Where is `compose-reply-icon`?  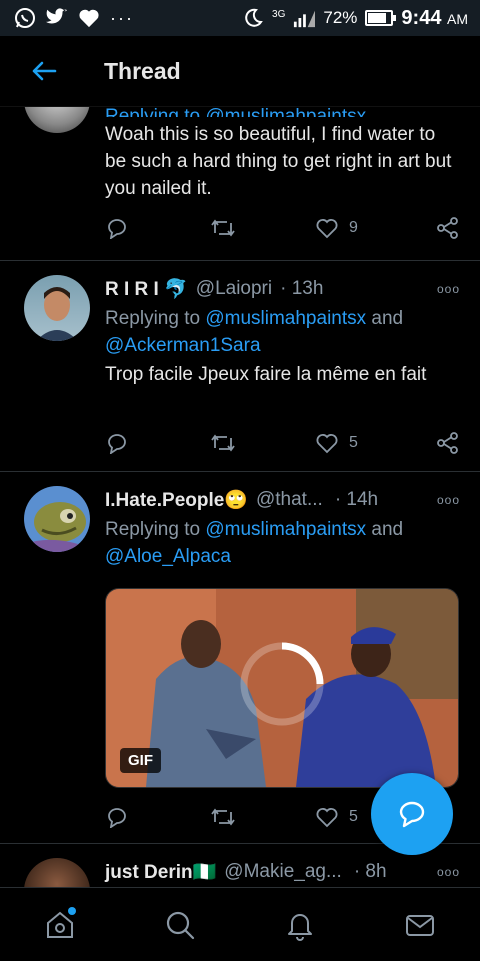
compose-reply-icon is located at coordinates (412, 814).